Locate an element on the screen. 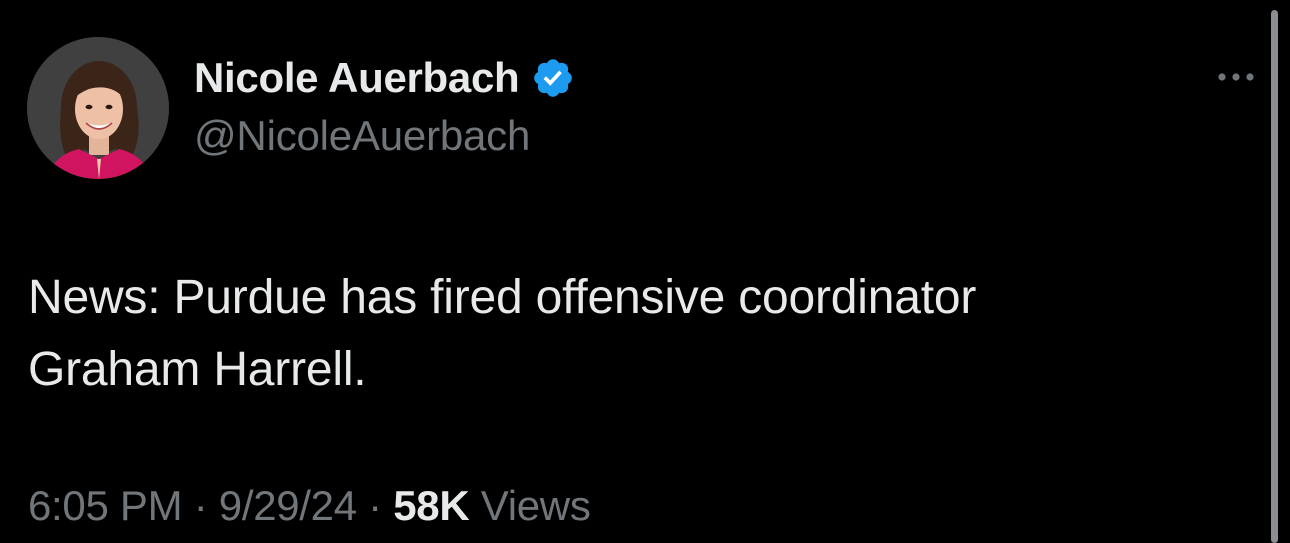 The height and width of the screenshot is (543, 1290). views-label: Views is located at coordinates (535, 505).